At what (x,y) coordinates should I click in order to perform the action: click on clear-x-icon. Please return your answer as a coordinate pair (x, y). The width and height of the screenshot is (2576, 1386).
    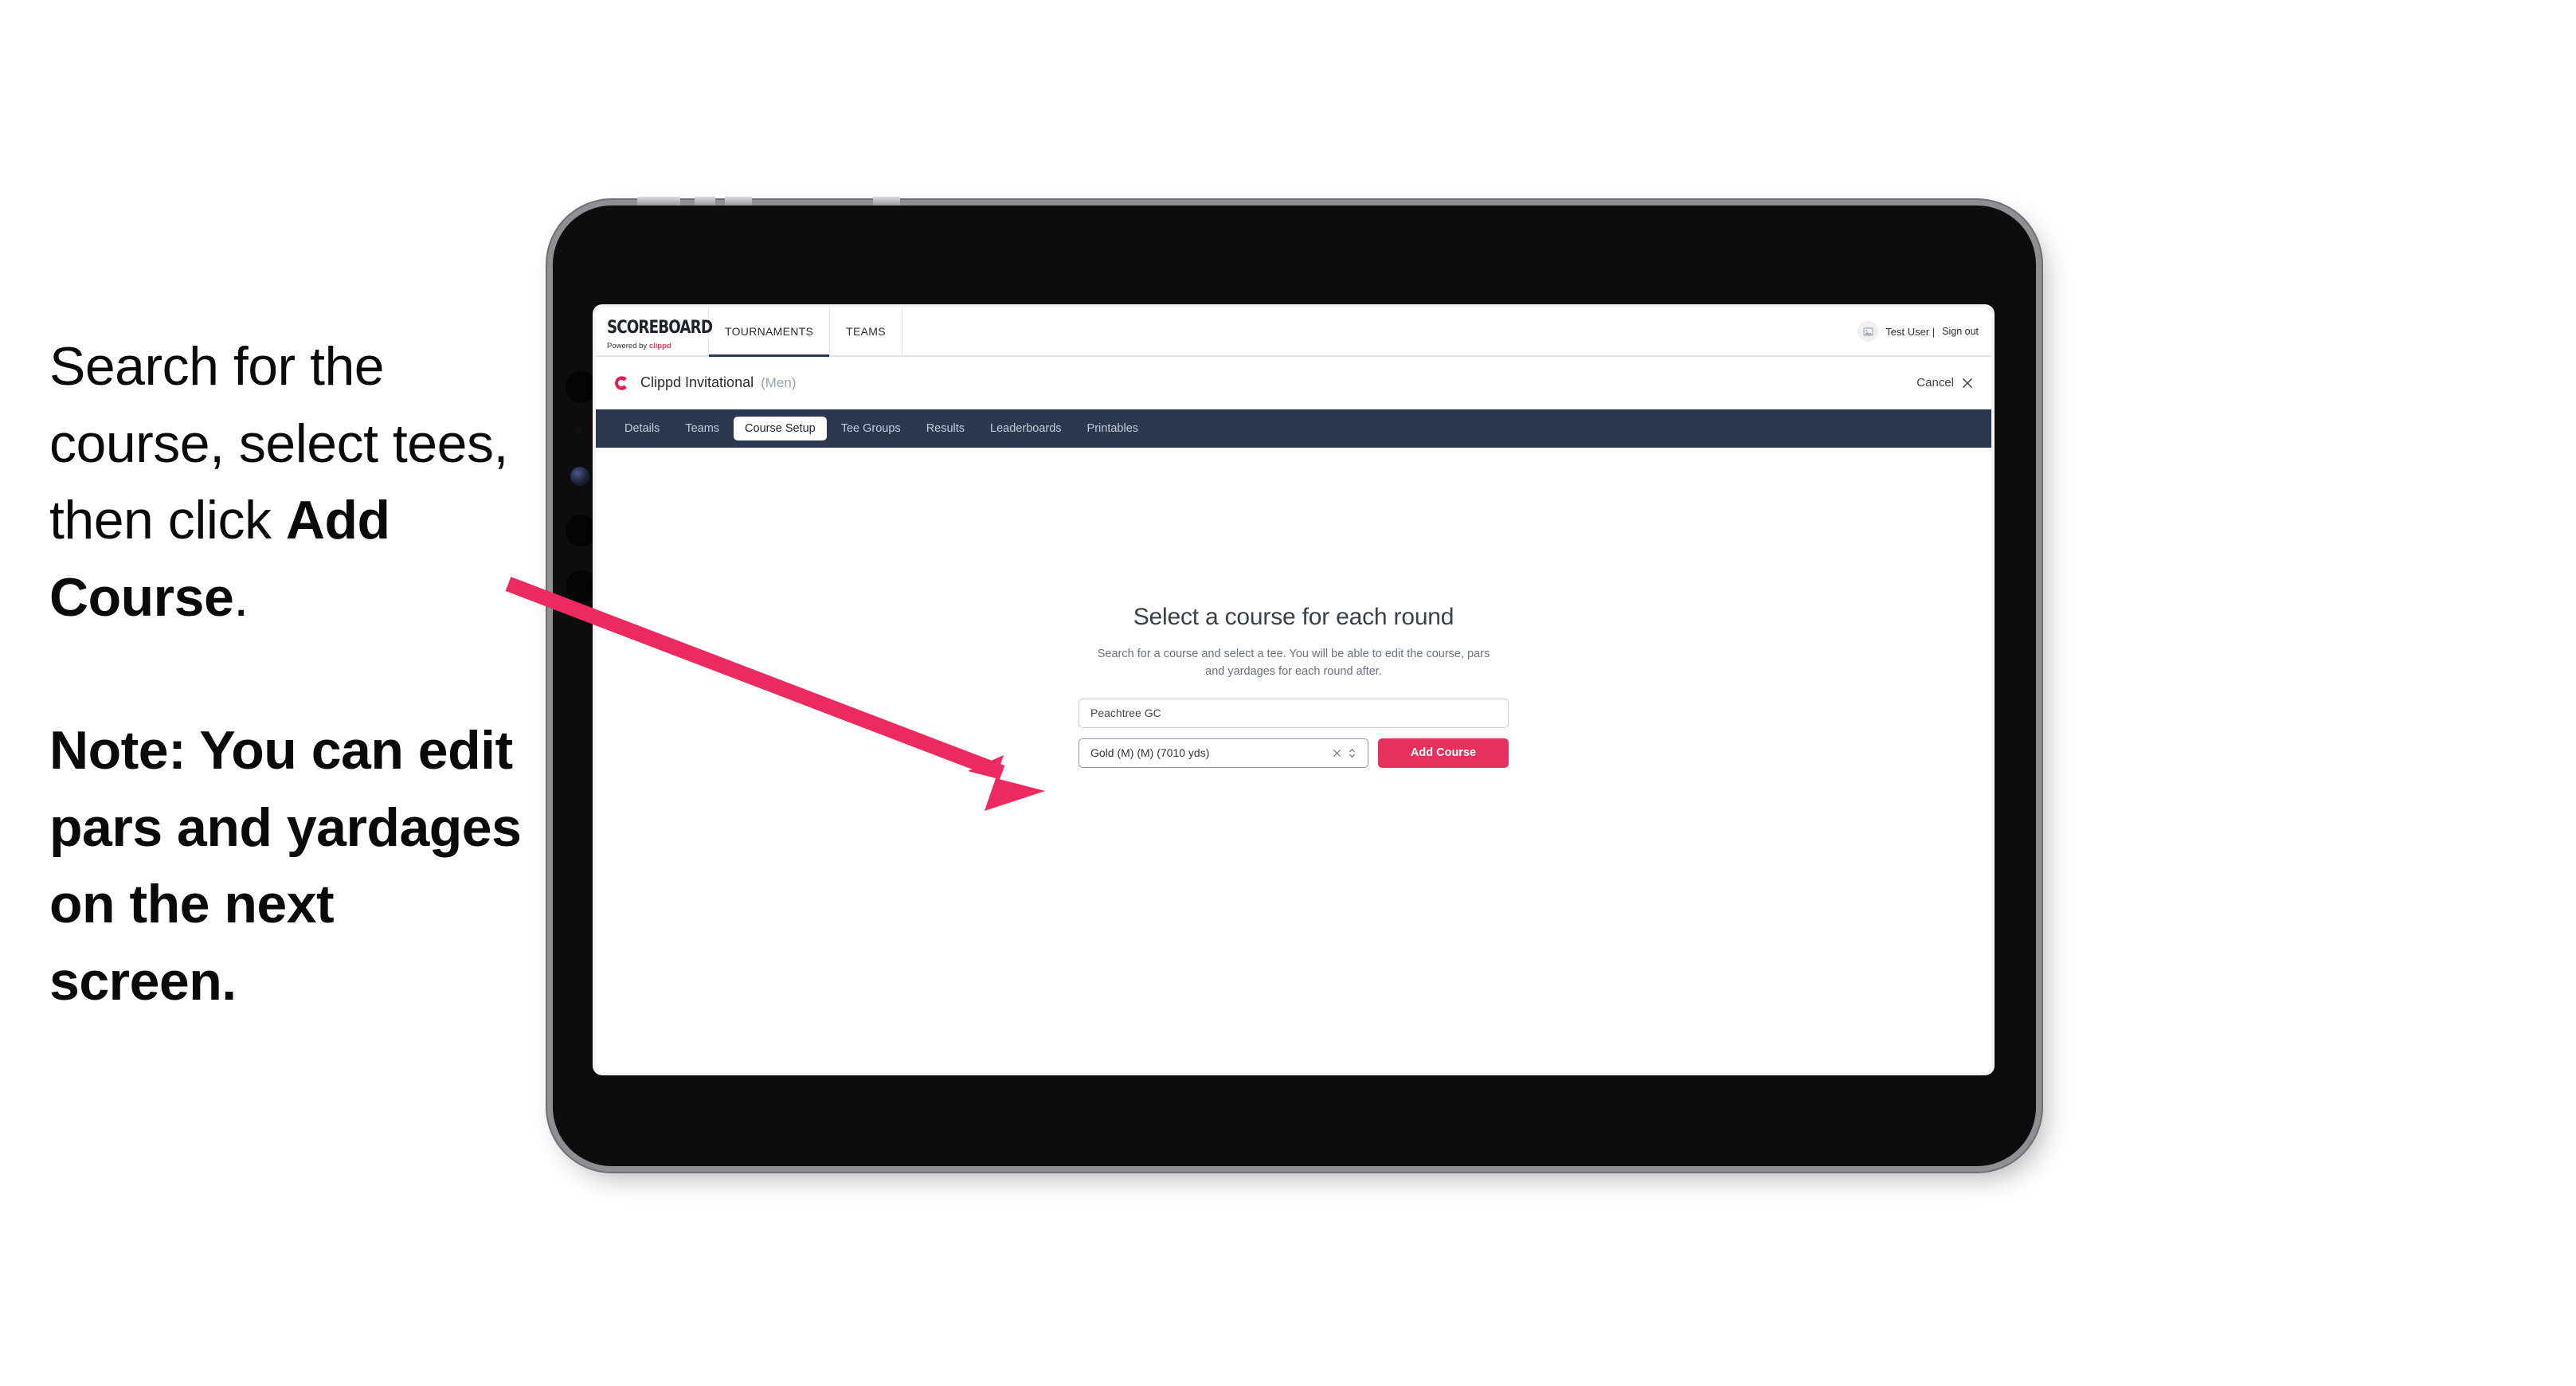
    Looking at the image, I should click on (1337, 753).